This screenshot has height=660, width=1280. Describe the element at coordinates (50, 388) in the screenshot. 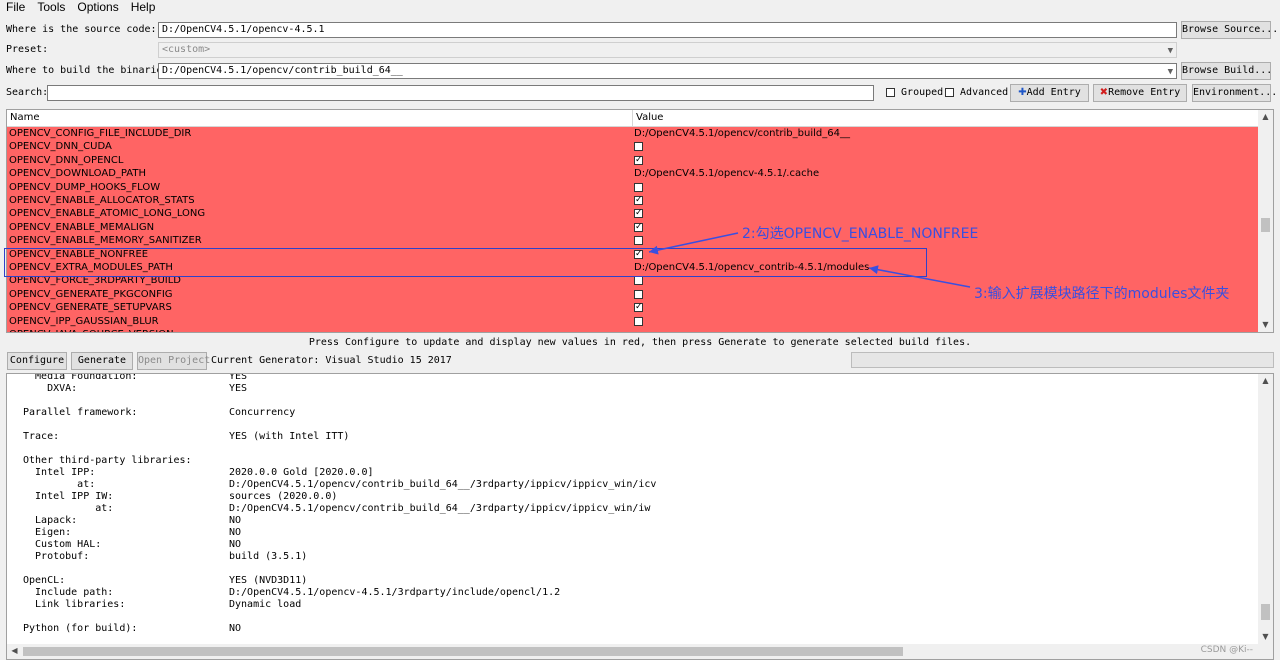

I see `output-key: DXVA:` at that location.